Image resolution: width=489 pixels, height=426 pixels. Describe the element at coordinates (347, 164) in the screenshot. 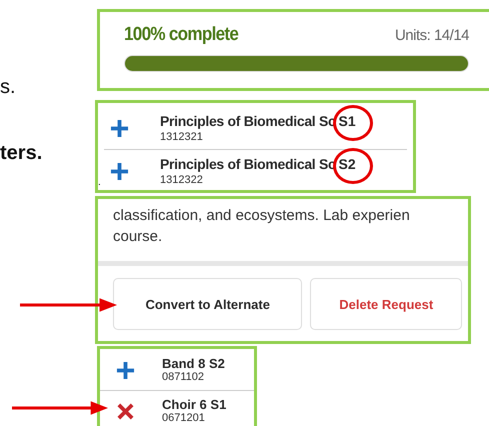

I see `section-code: S2` at that location.